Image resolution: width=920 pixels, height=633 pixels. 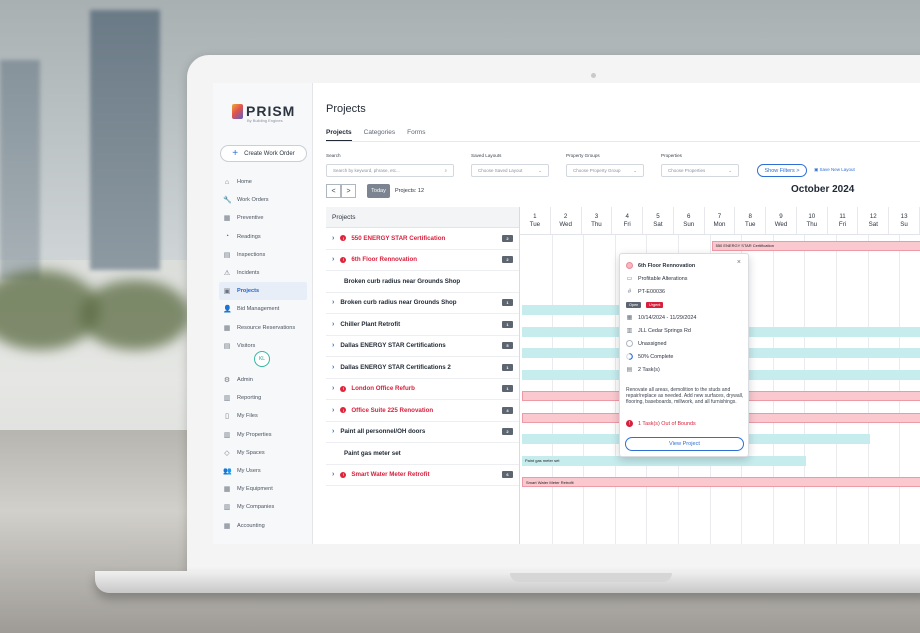 What do you see at coordinates (263, 153) in the screenshot?
I see `create-work-order-button: + Create Work Order` at bounding box center [263, 153].